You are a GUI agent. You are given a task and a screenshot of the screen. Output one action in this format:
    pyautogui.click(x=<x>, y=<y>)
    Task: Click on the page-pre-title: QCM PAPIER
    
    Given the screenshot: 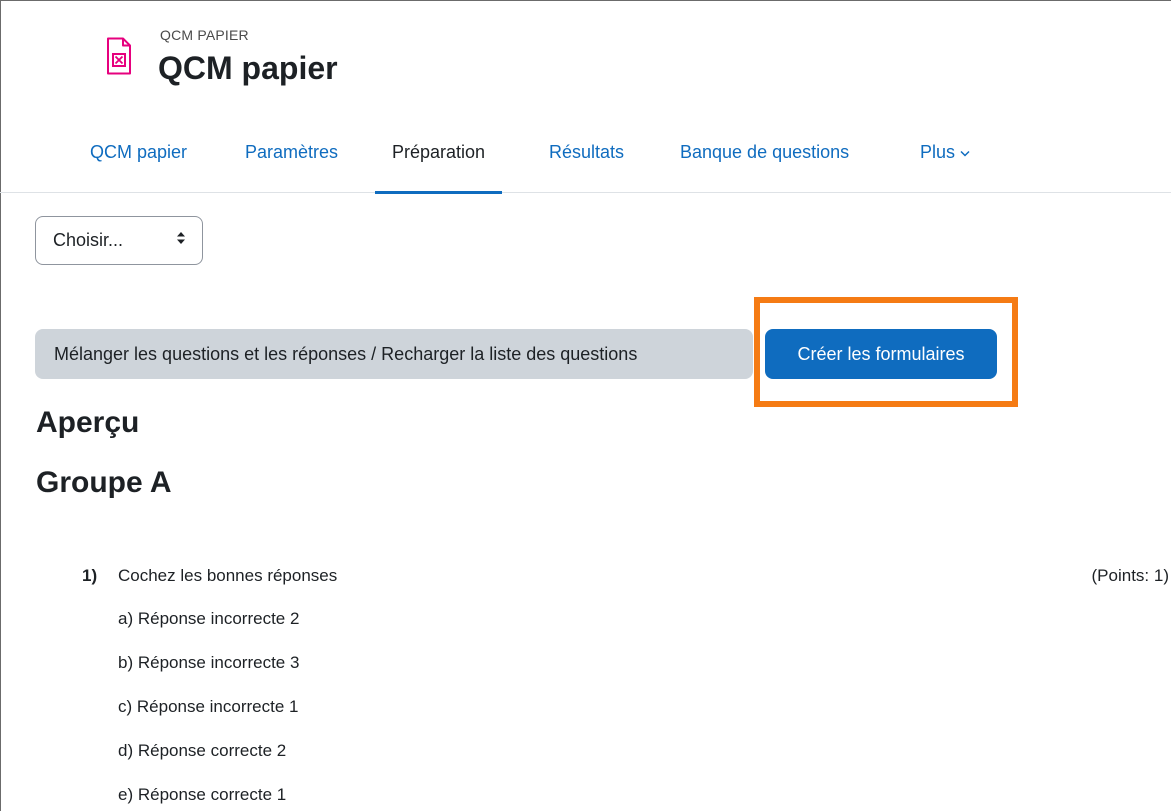 What is the action you would take?
    pyautogui.click(x=204, y=35)
    